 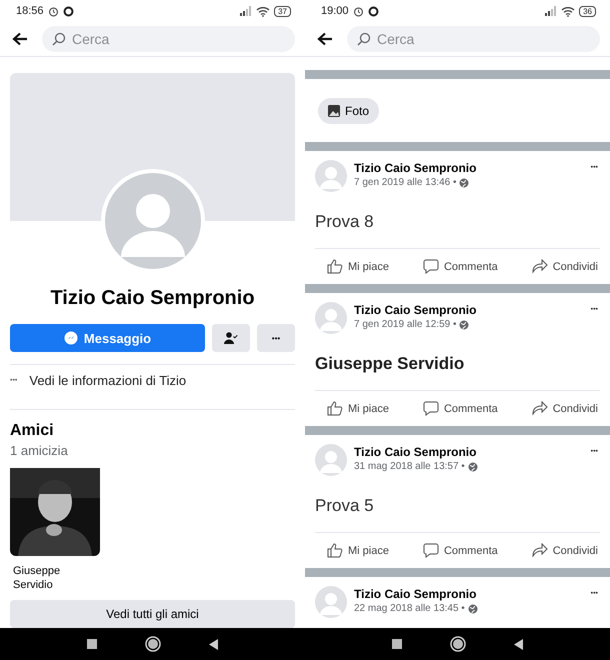 What do you see at coordinates (107, 338) in the screenshot?
I see `message-button: Messaggio` at bounding box center [107, 338].